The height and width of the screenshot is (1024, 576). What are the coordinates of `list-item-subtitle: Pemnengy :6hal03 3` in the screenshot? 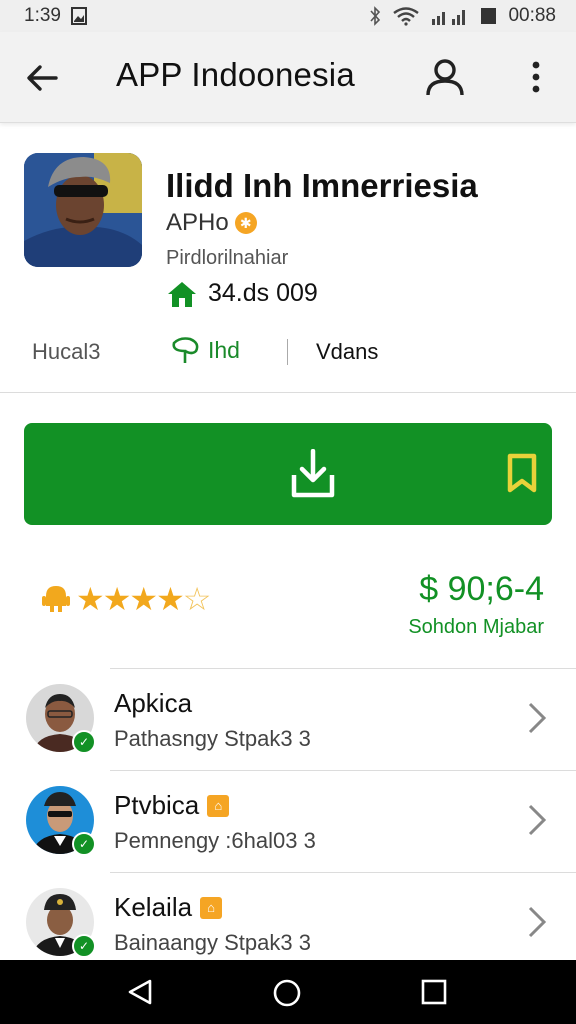 It's located at (215, 840).